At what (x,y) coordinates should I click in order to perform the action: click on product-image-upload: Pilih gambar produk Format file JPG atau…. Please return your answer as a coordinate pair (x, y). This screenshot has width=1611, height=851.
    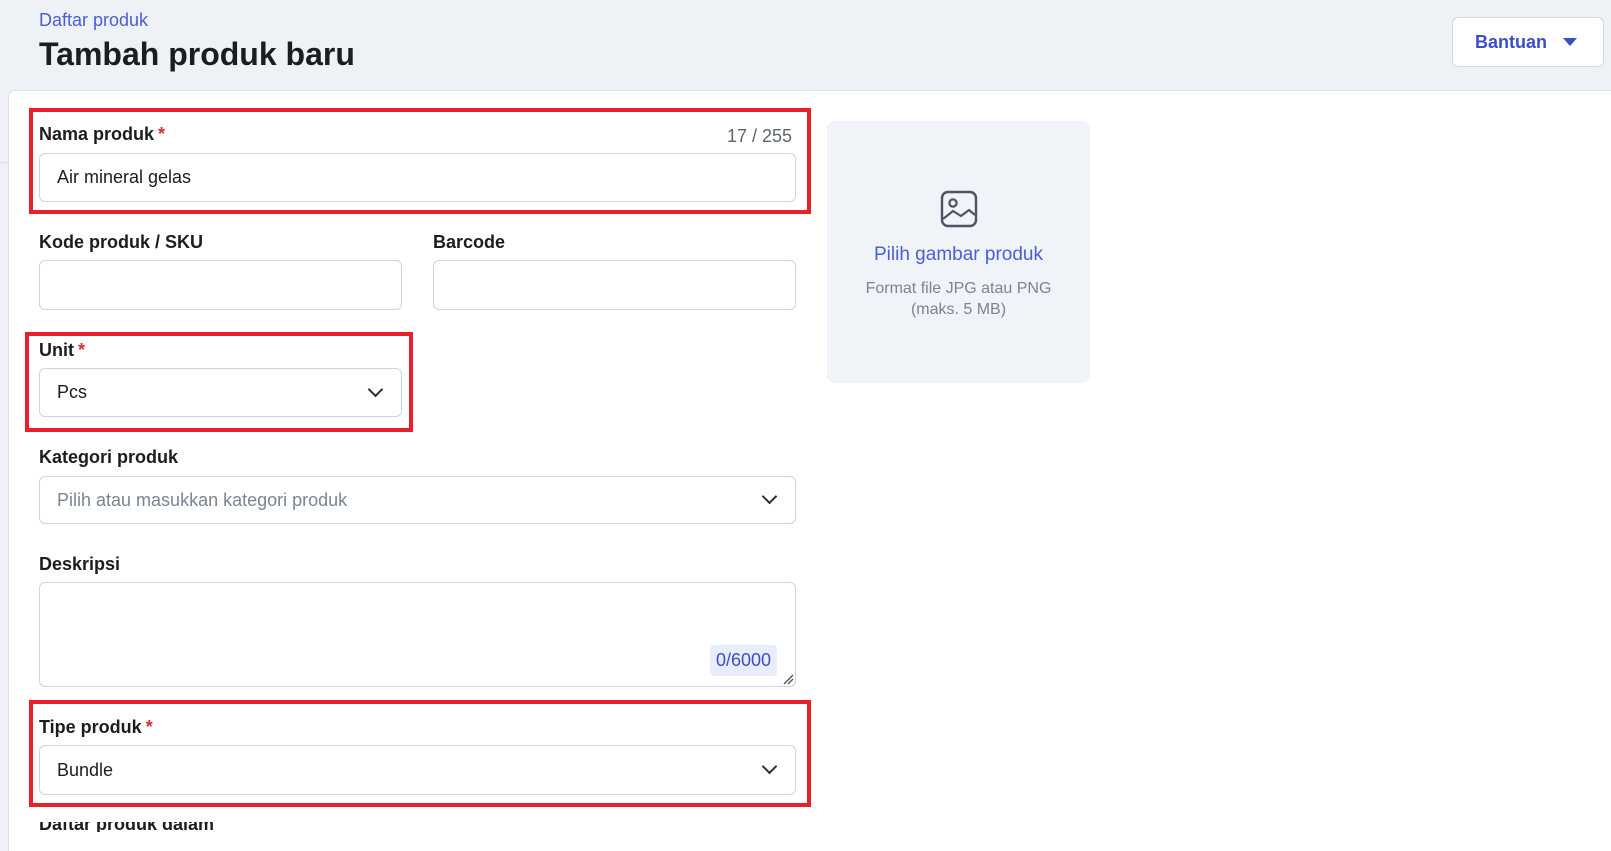
    Looking at the image, I should click on (958, 252).